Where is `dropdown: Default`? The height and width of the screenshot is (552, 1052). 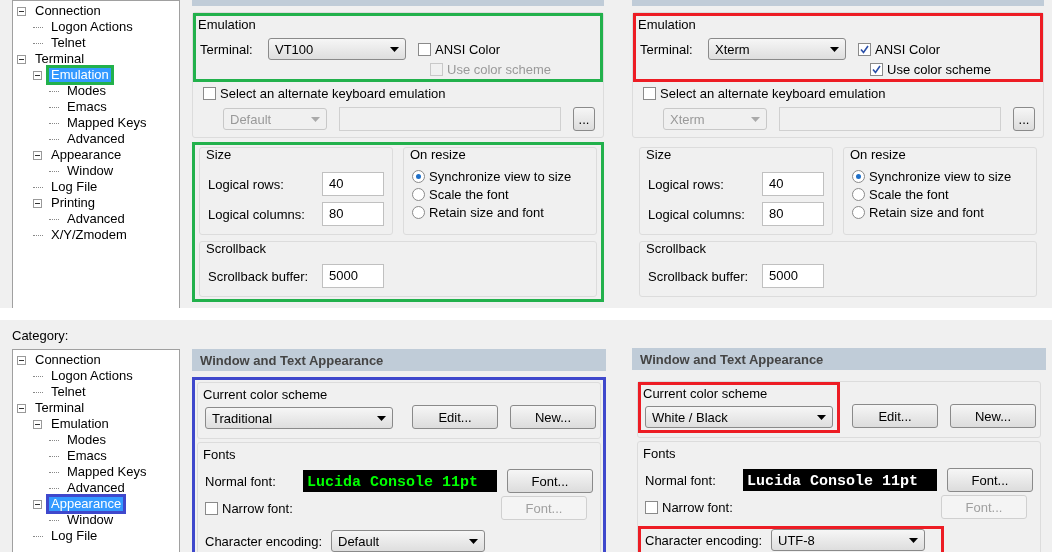
dropdown: Default is located at coordinates (408, 541).